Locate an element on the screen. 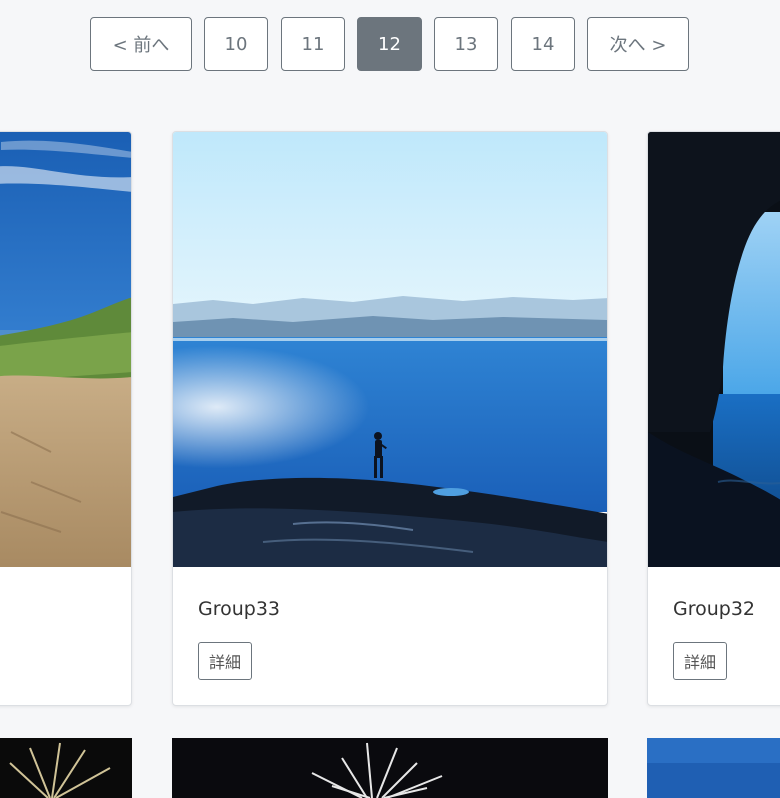 Image resolution: width=780 pixels, height=798 pixels. card-image-fireworks-left is located at coordinates (66, 768).